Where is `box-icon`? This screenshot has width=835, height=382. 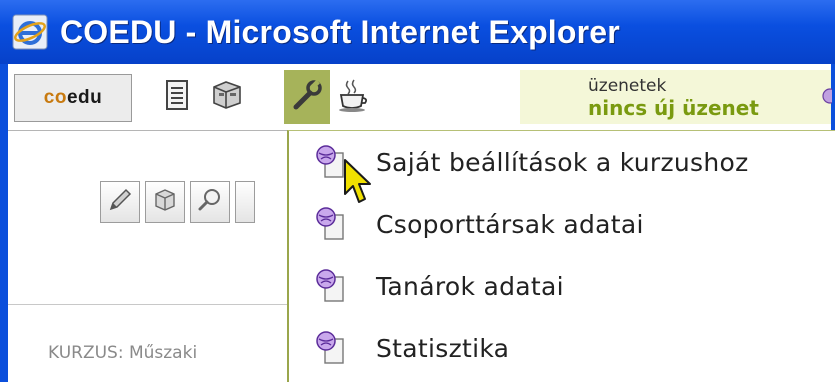
box-icon is located at coordinates (165, 202).